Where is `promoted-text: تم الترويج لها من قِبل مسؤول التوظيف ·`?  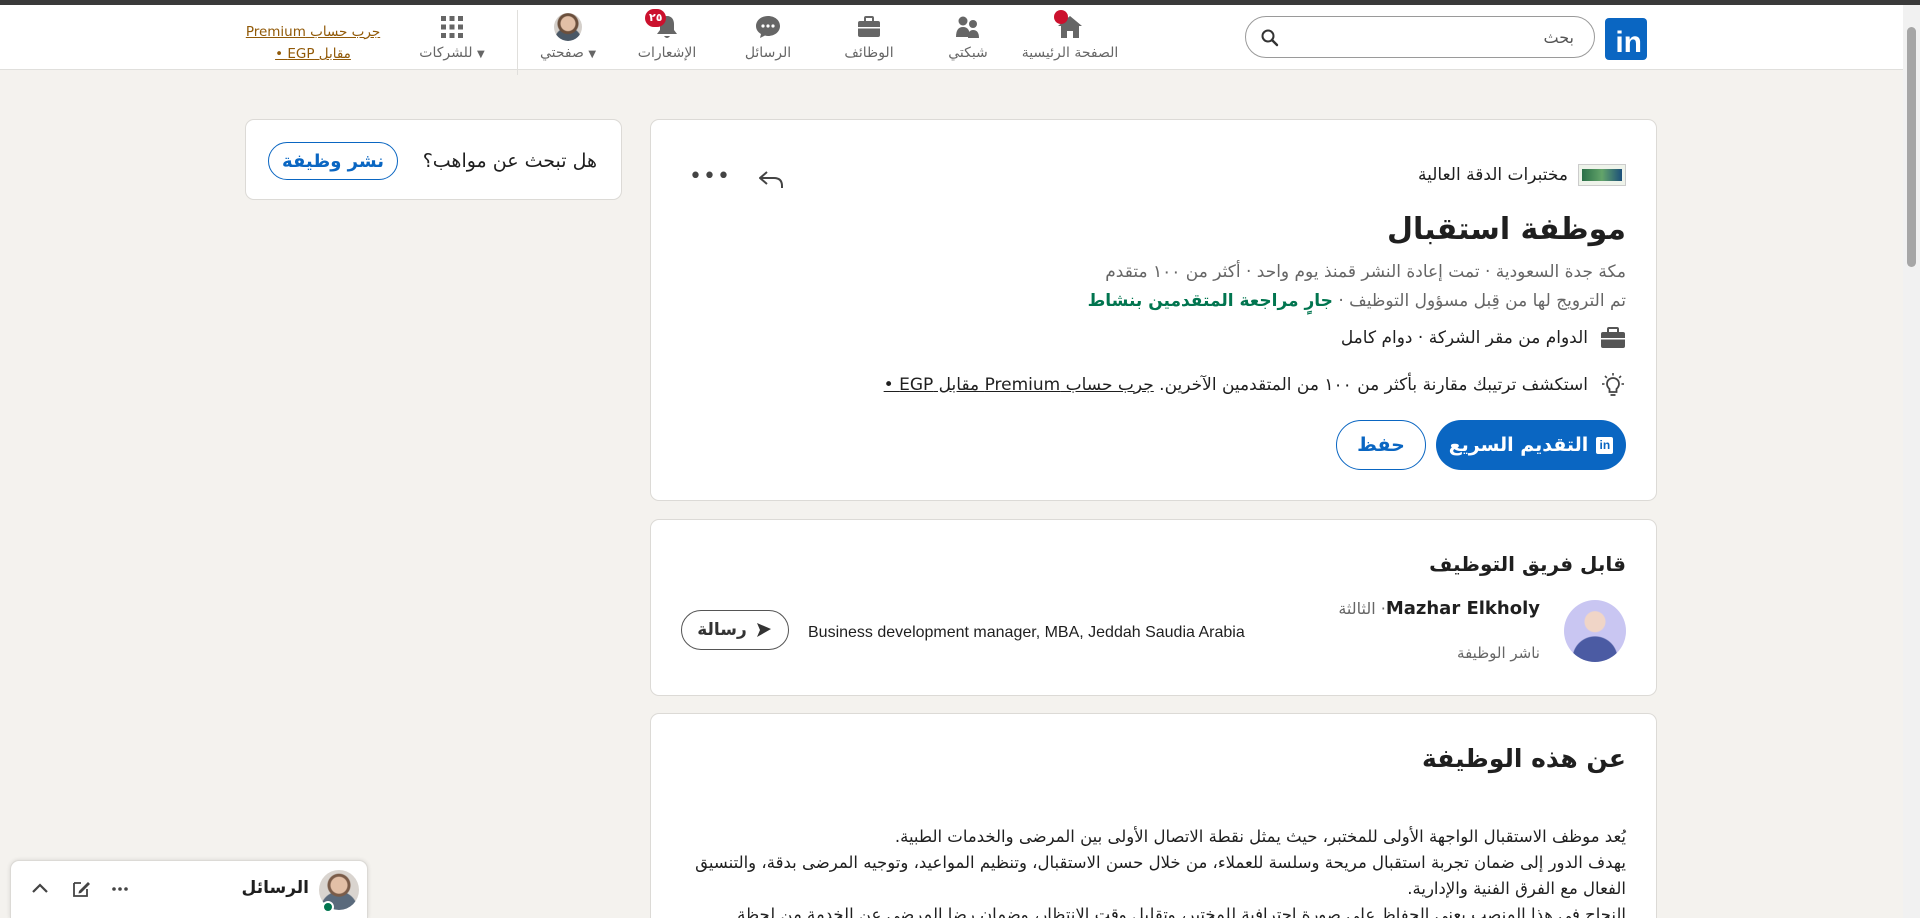
promoted-text: تم الترويج لها من قِبل مسؤول التوظيف · is located at coordinates (1479, 301).